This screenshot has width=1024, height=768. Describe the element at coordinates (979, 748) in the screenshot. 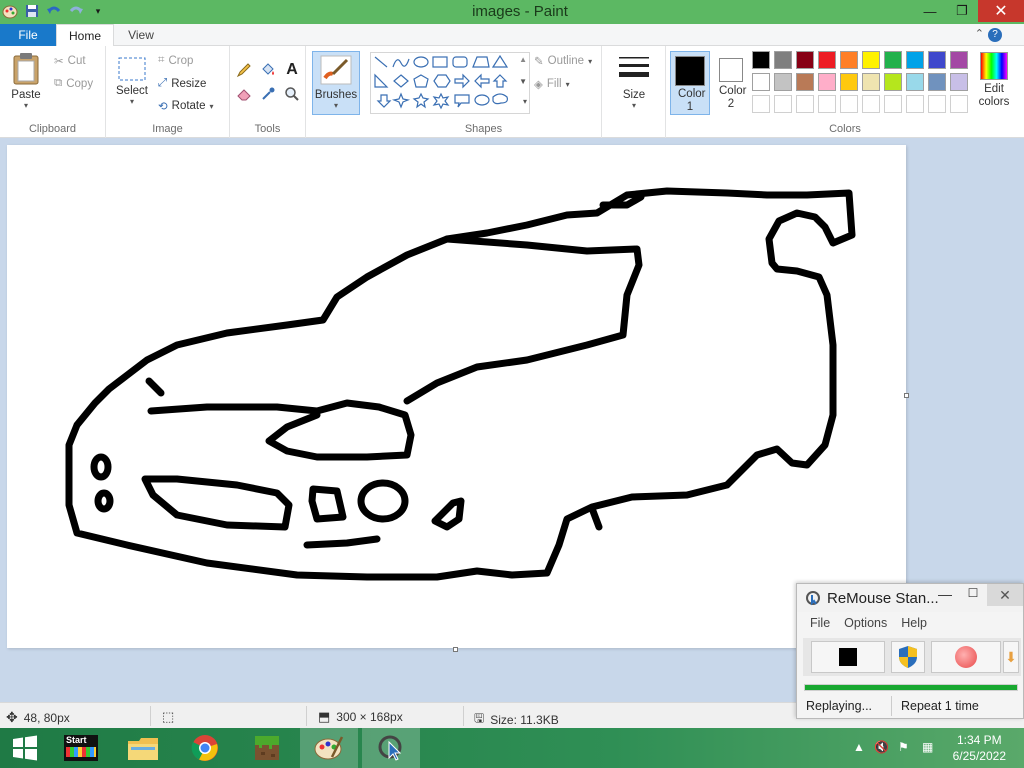

I see `system-clock: 1:34 PM 6/25/2022` at that location.